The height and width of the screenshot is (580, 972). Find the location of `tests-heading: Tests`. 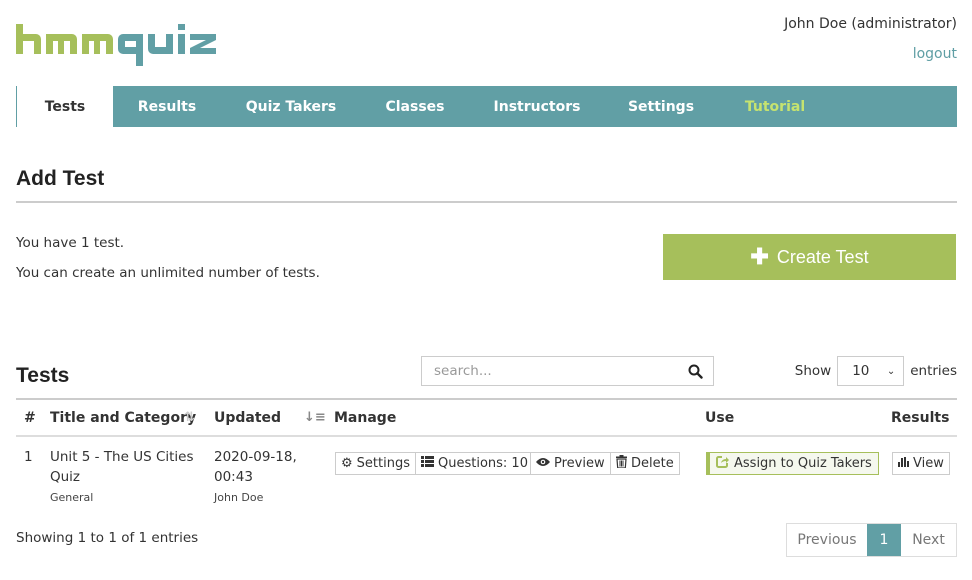

tests-heading: Tests is located at coordinates (43, 375).